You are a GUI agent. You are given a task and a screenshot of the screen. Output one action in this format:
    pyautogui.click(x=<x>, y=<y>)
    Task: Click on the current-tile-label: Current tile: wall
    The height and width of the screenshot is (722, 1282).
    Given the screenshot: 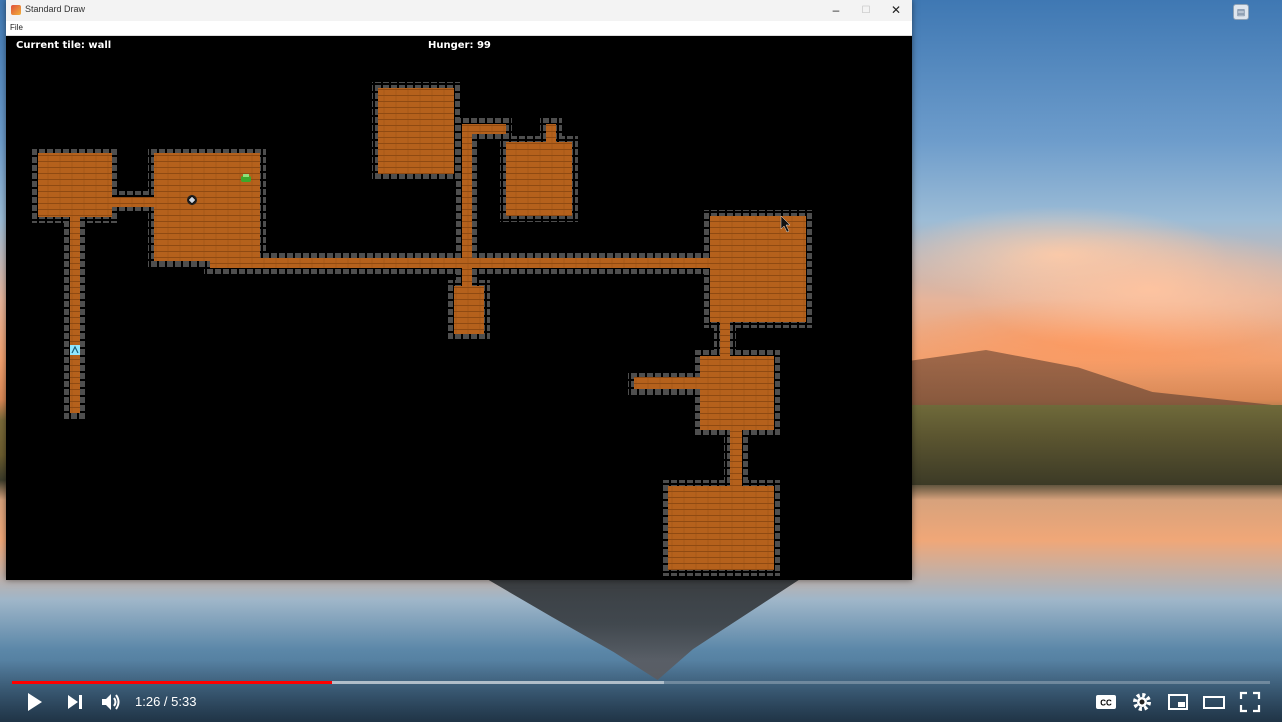 What is the action you would take?
    pyautogui.click(x=64, y=45)
    